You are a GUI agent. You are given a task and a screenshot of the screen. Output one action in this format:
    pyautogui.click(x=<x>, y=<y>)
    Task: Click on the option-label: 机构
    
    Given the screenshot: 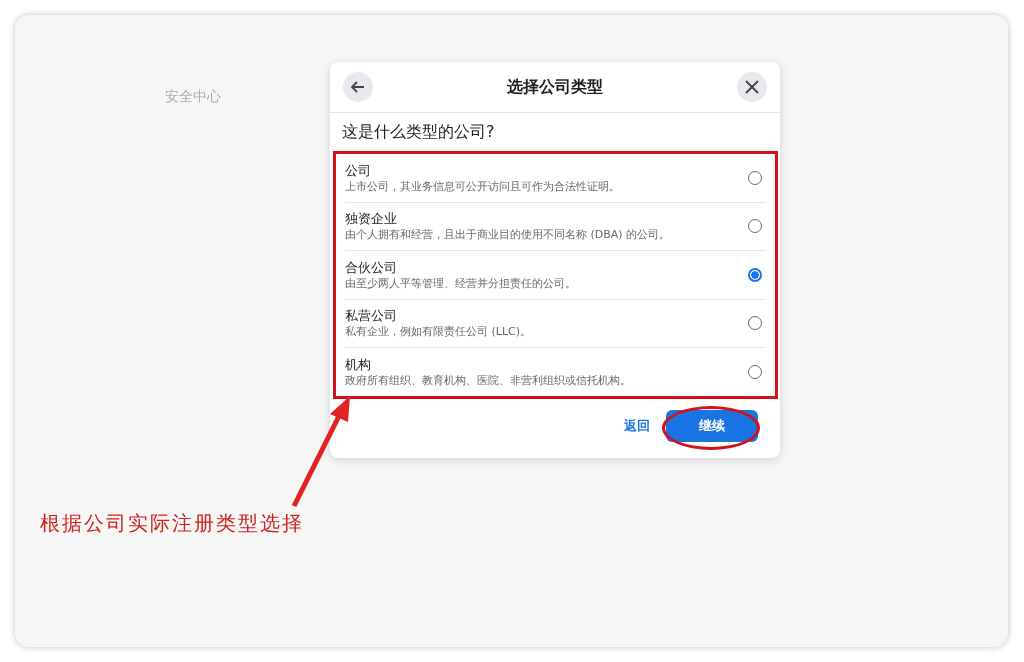 What is the action you would take?
    pyautogui.click(x=358, y=364)
    